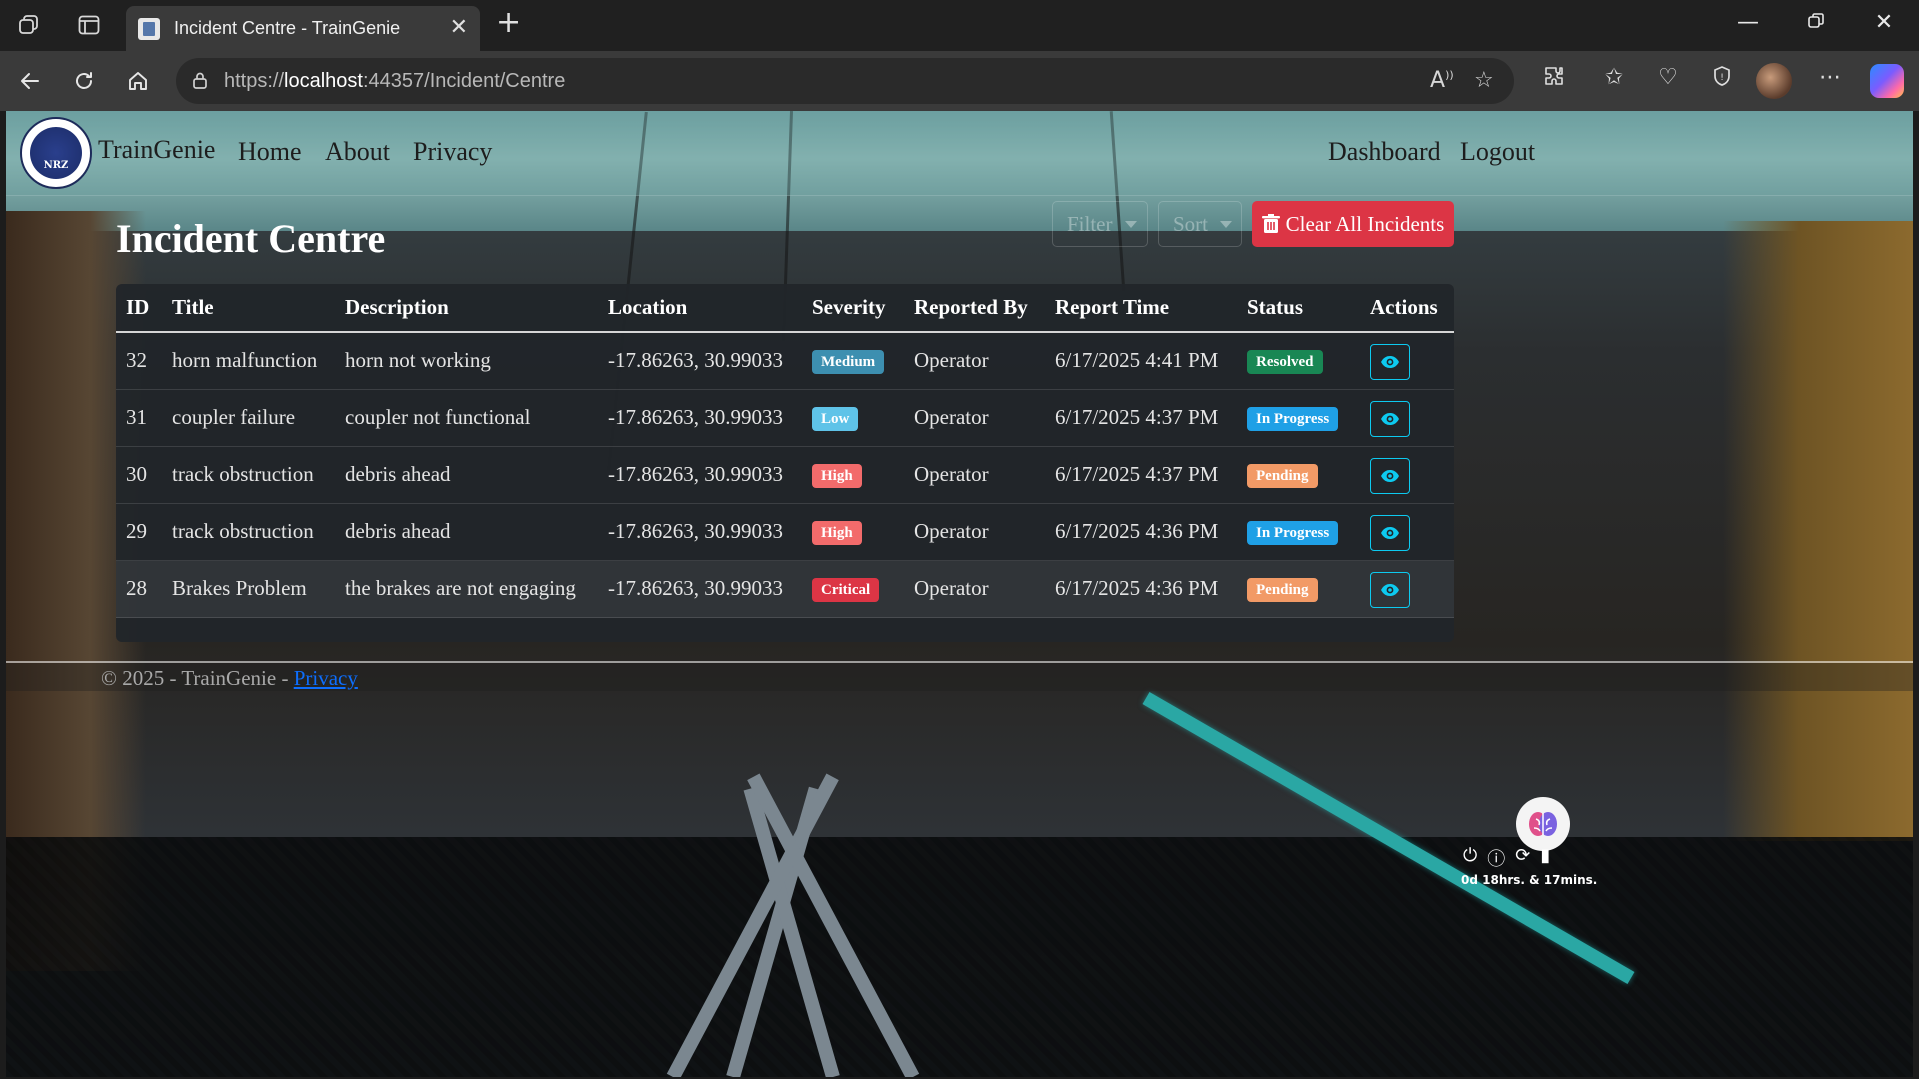  I want to click on col-actions: Actions, so click(1404, 307).